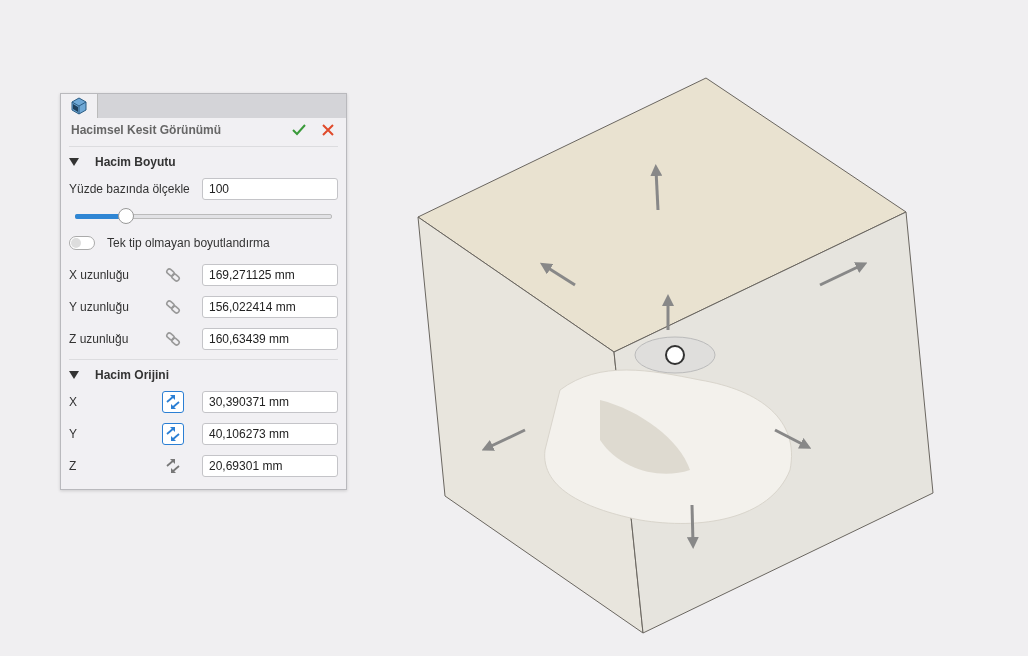  Describe the element at coordinates (147, 130) in the screenshot. I see `panel-title: Hacimsel Kesit Görünümü` at that location.